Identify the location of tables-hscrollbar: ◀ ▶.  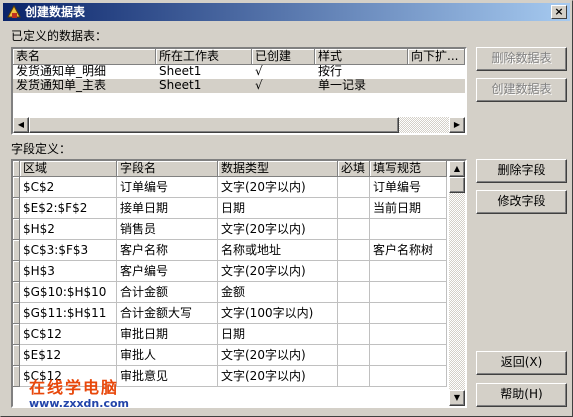
(239, 125).